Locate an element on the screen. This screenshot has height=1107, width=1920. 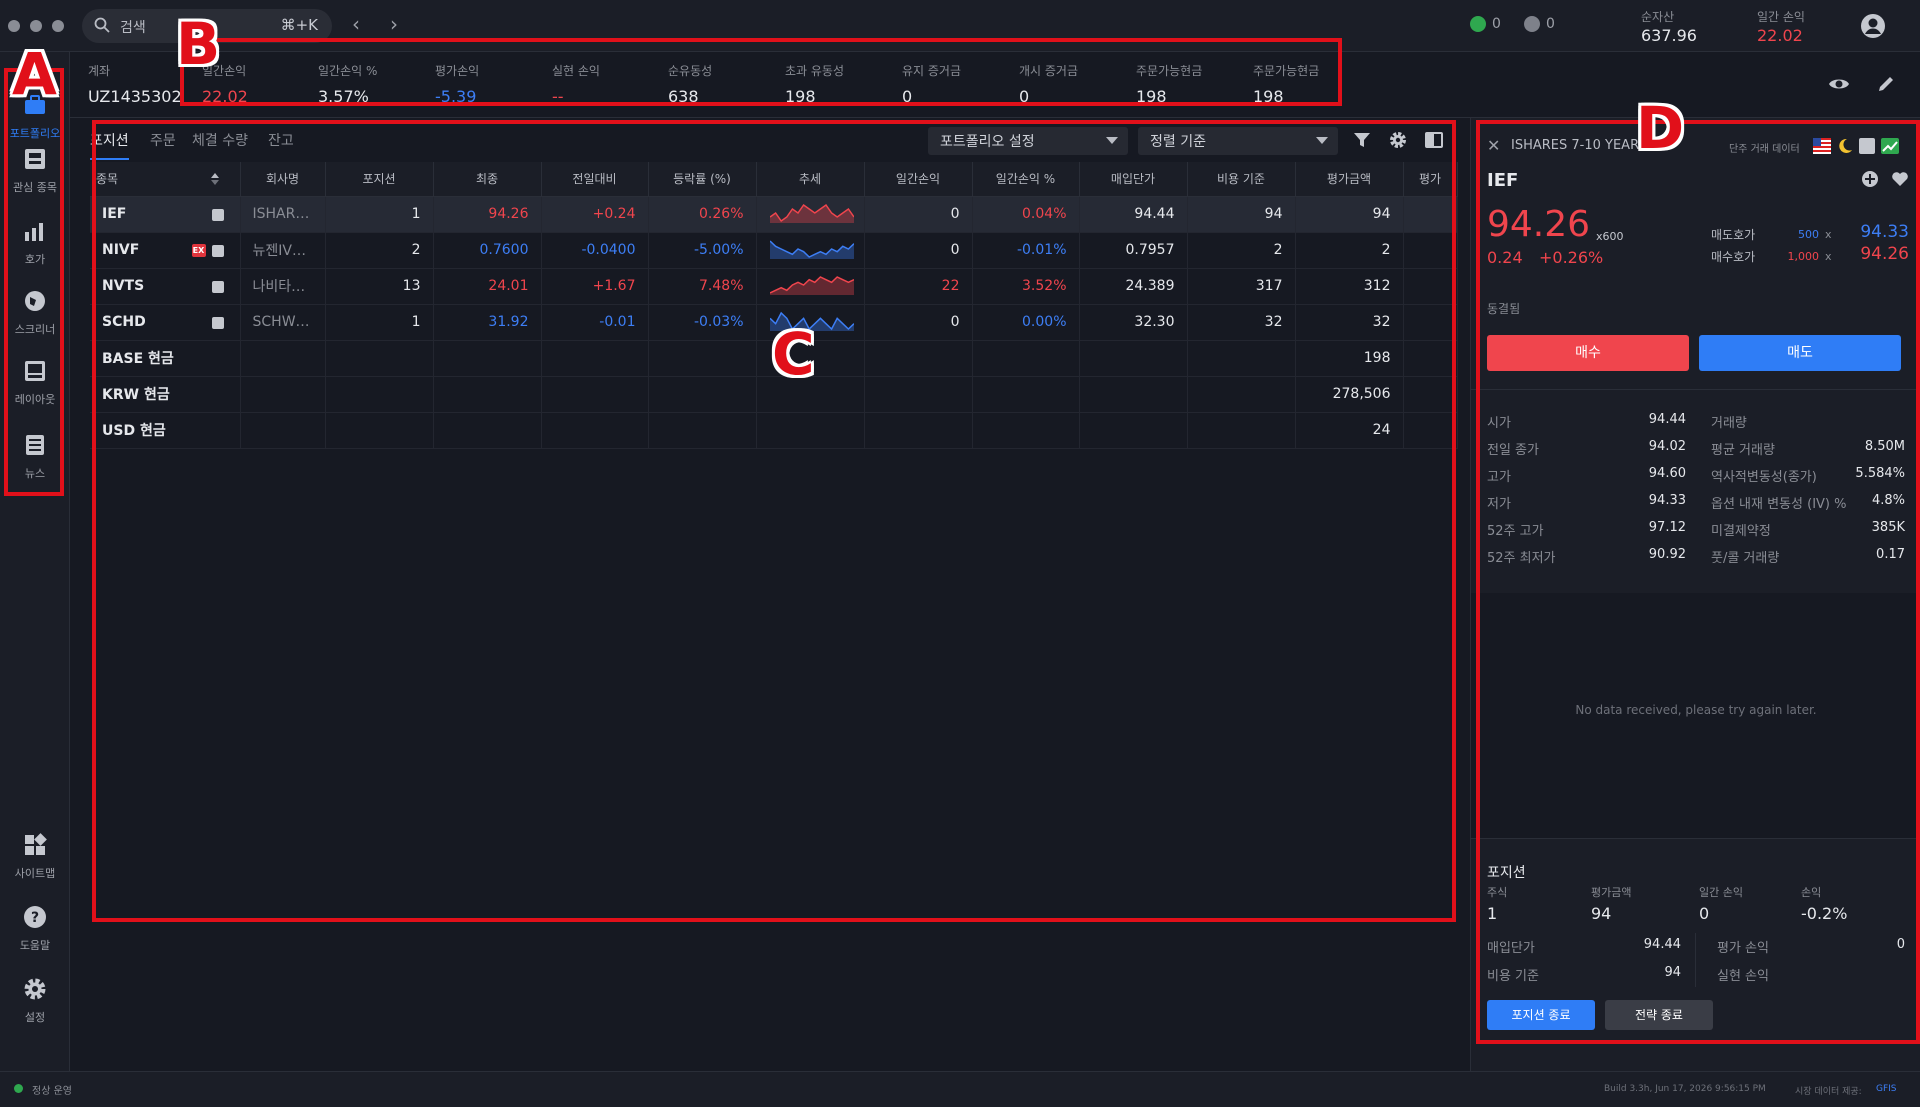
sidebar-item-label: 도움말 is located at coordinates (35, 945).